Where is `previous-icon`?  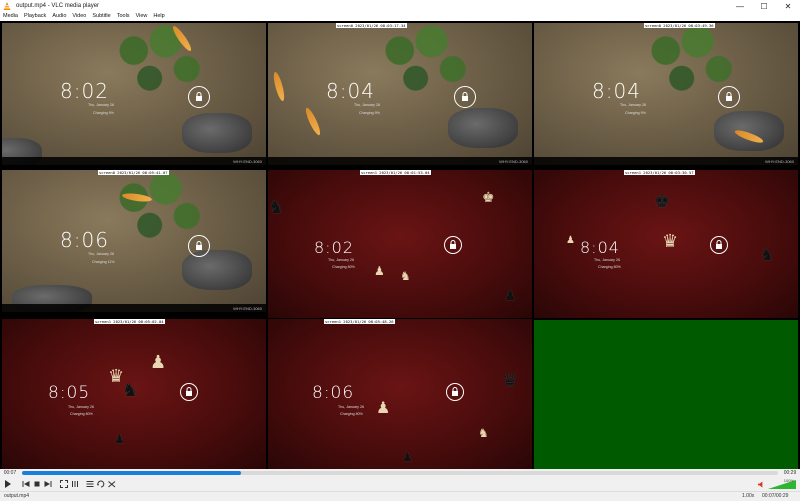 previous-icon is located at coordinates (26, 484).